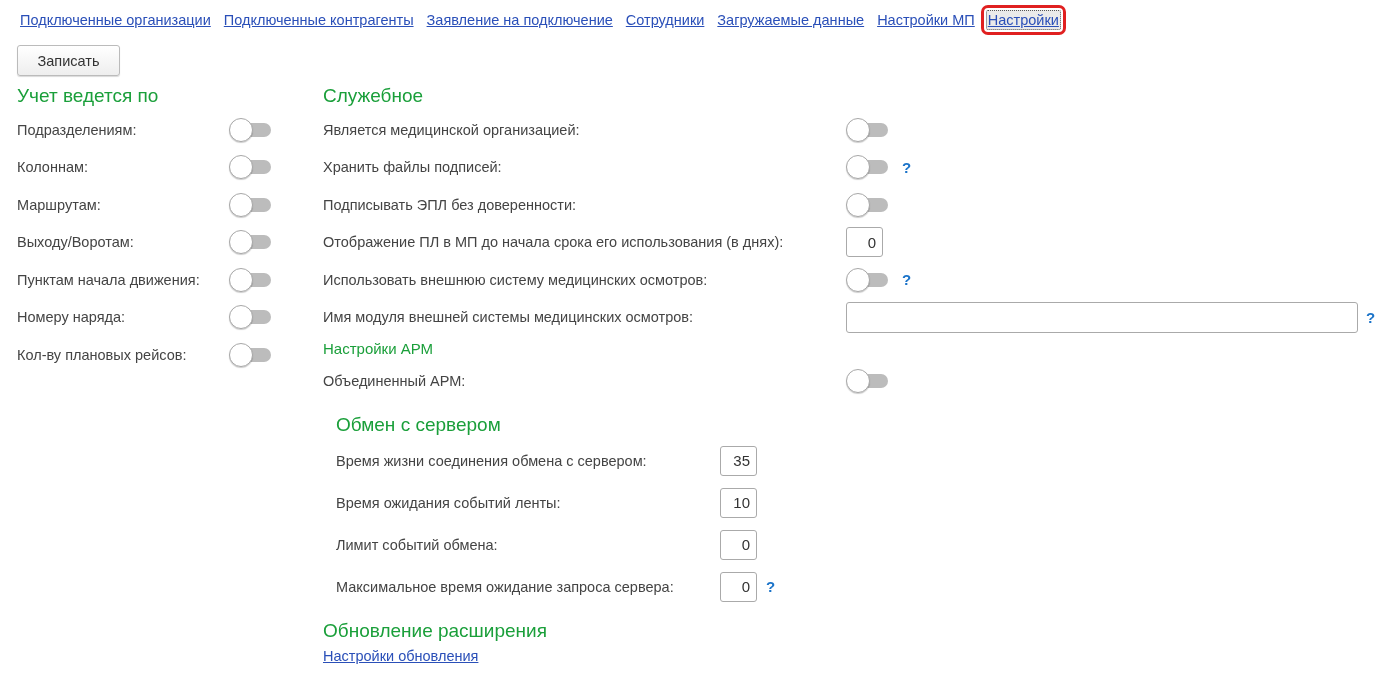  Describe the element at coordinates (435, 631) in the screenshot. I see `section-heading: Обновление расширения` at that location.